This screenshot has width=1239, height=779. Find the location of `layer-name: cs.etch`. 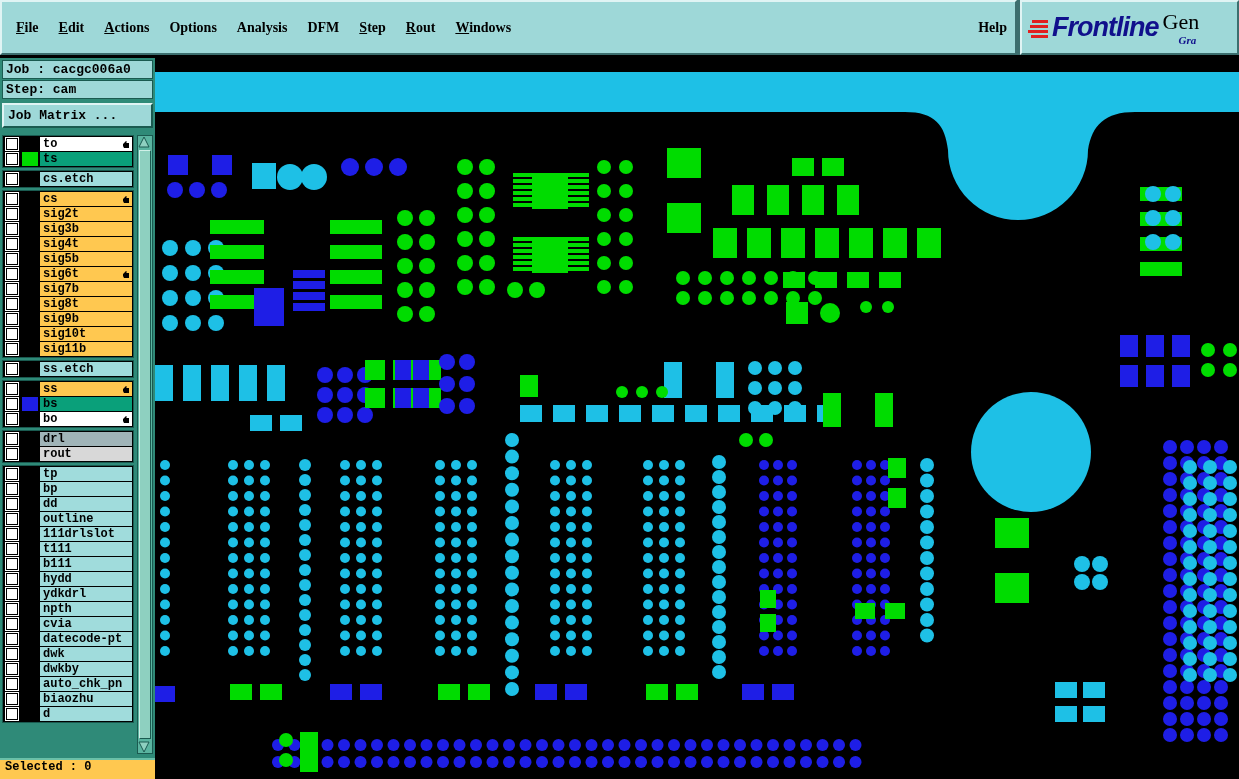

layer-name: cs.etch is located at coordinates (86, 179).